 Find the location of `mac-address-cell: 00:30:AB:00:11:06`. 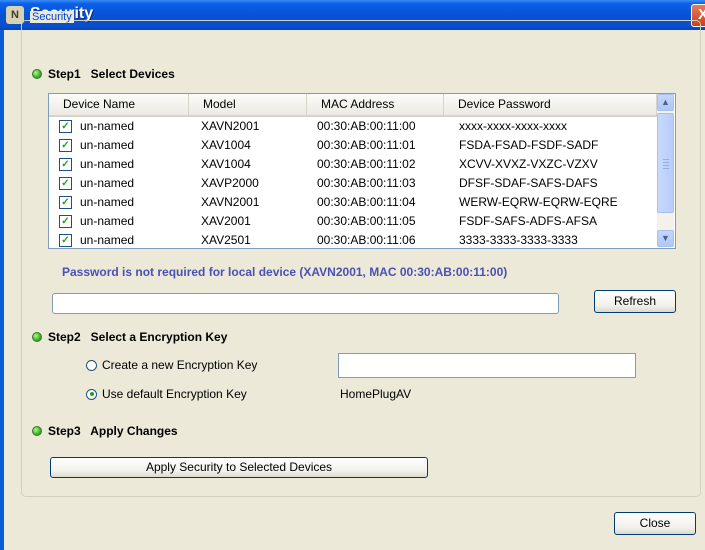

mac-address-cell: 00:30:AB:00:11:06 is located at coordinates (366, 240).